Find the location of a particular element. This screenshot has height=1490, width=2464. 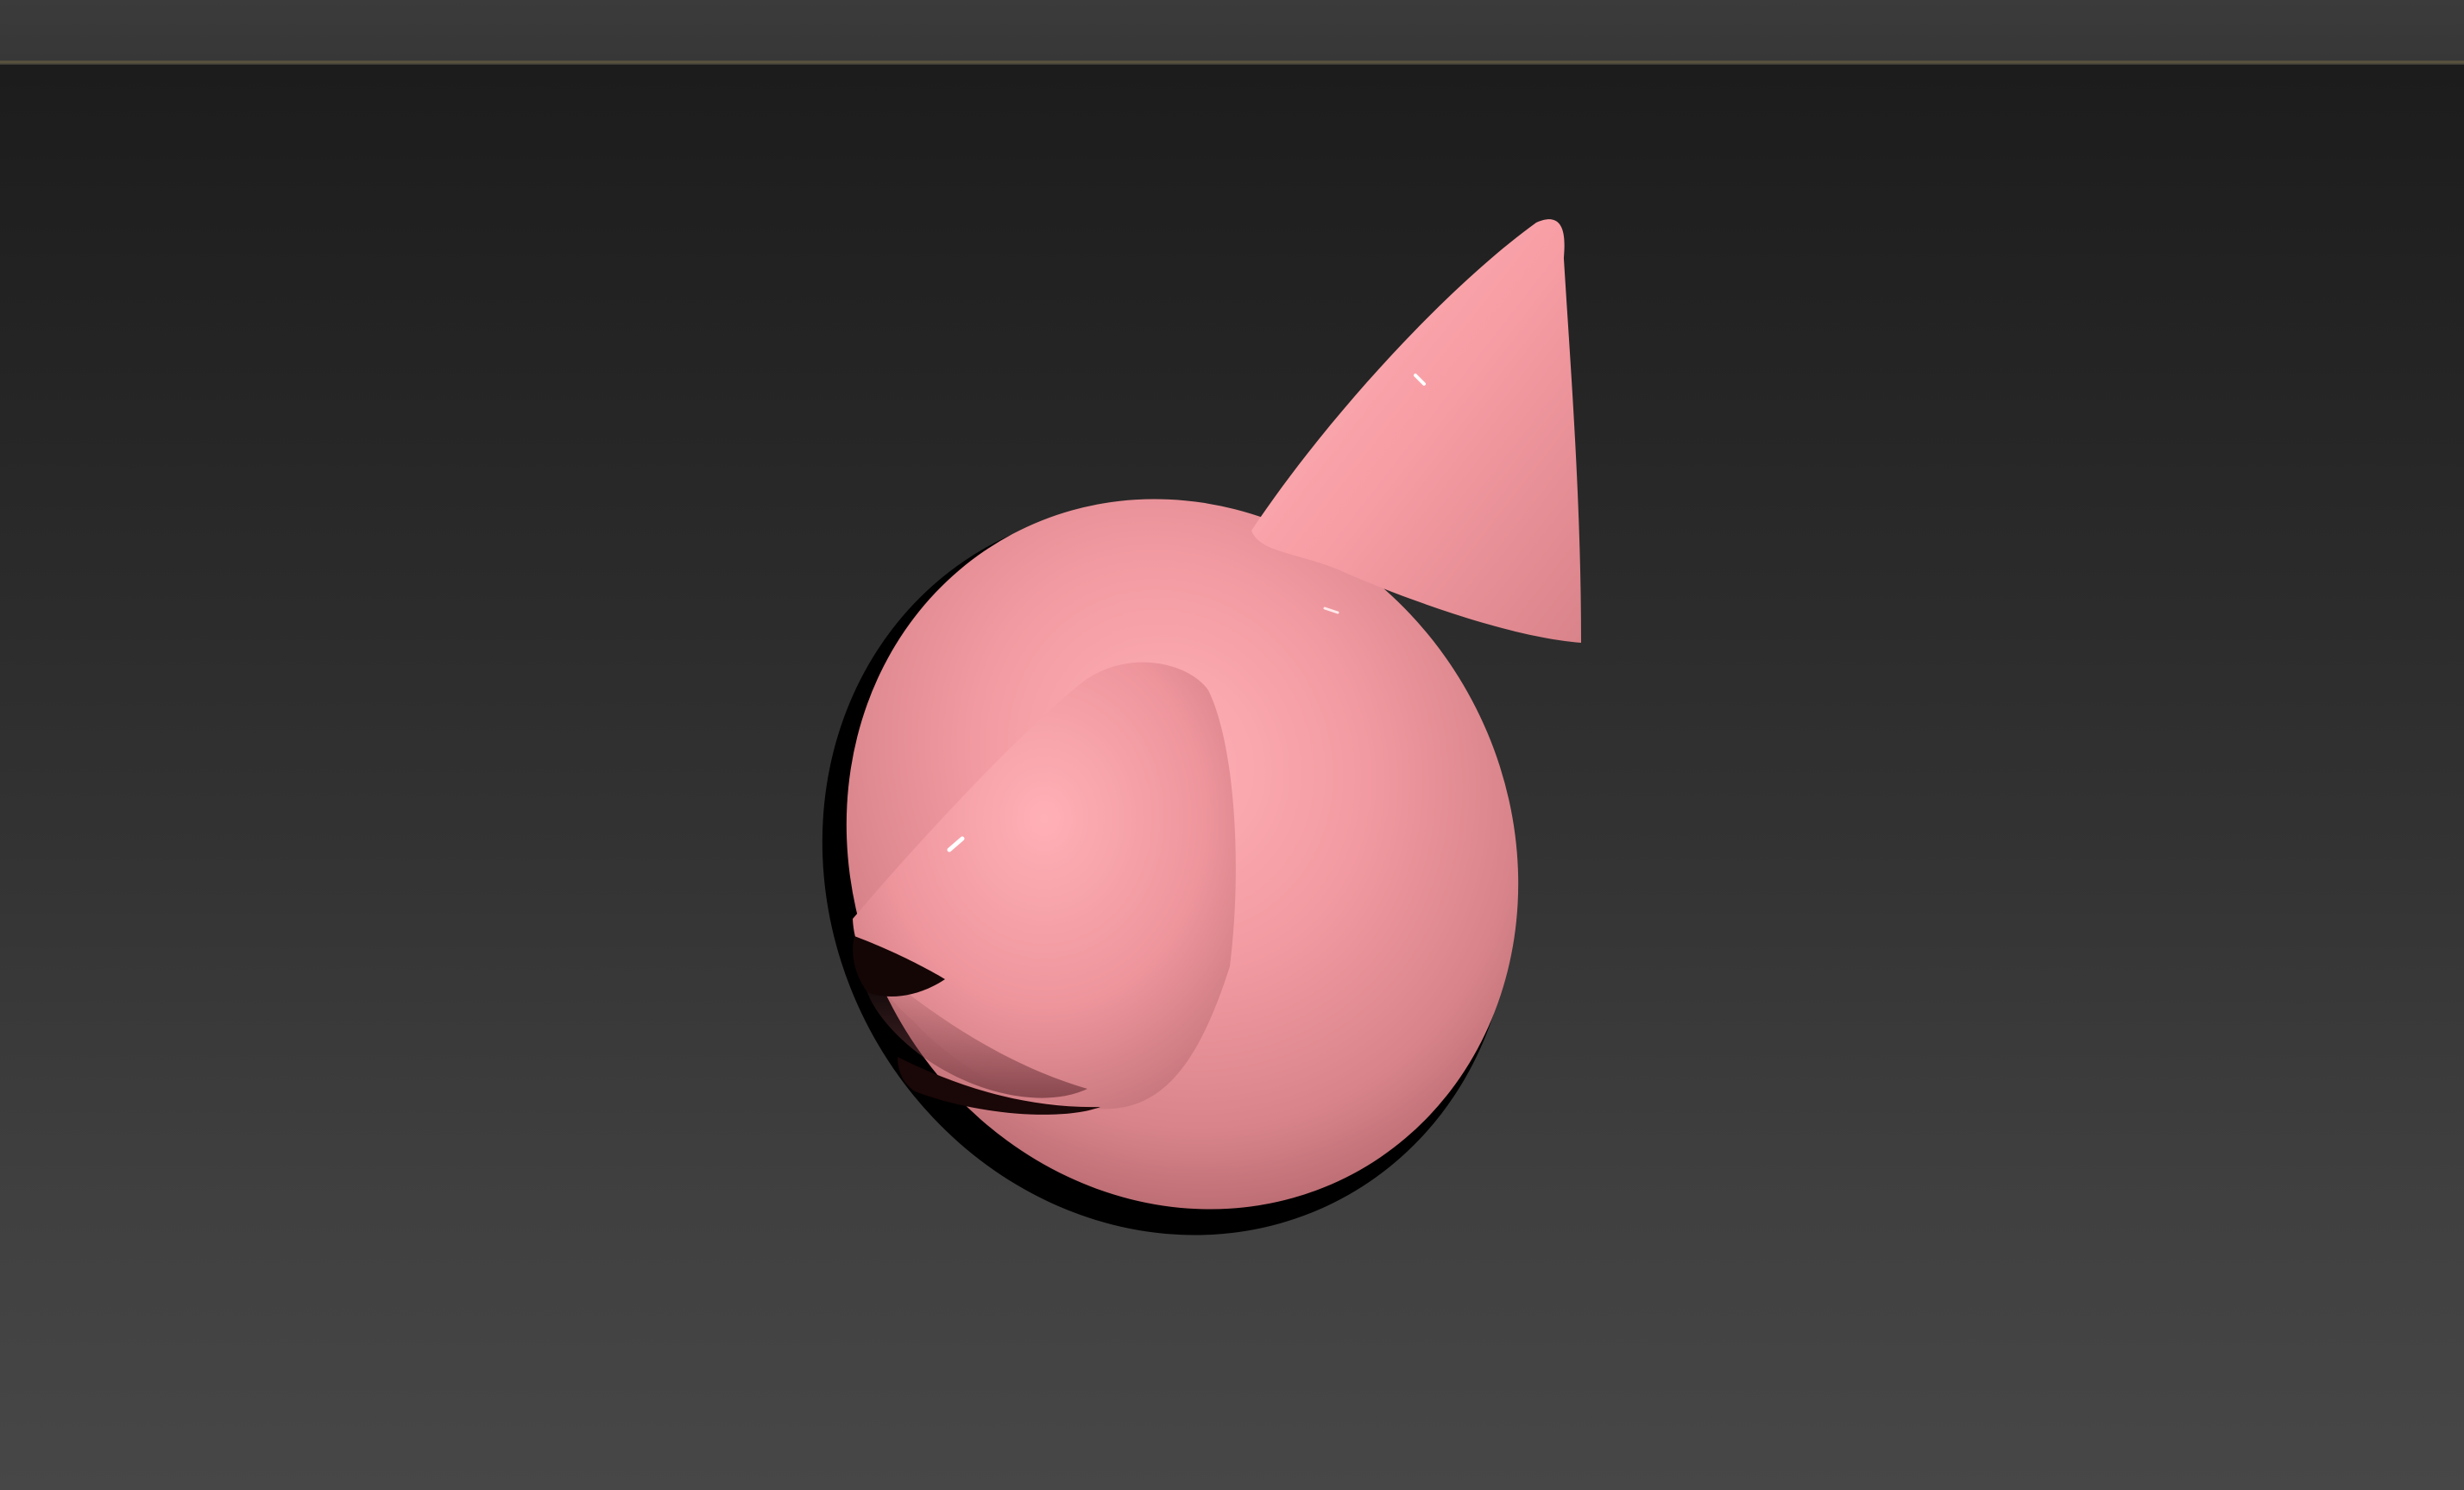

top-toolbar is located at coordinates (1232, 30).